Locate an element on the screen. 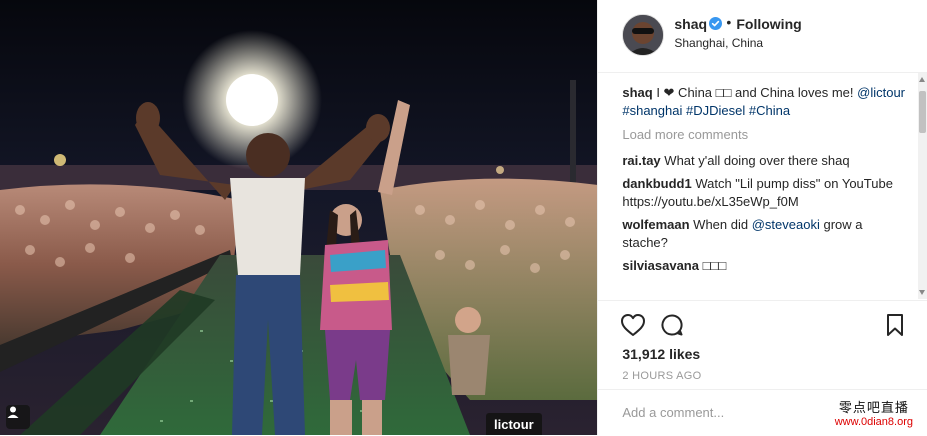  comment-mention: @steveaoki is located at coordinates (786, 224).